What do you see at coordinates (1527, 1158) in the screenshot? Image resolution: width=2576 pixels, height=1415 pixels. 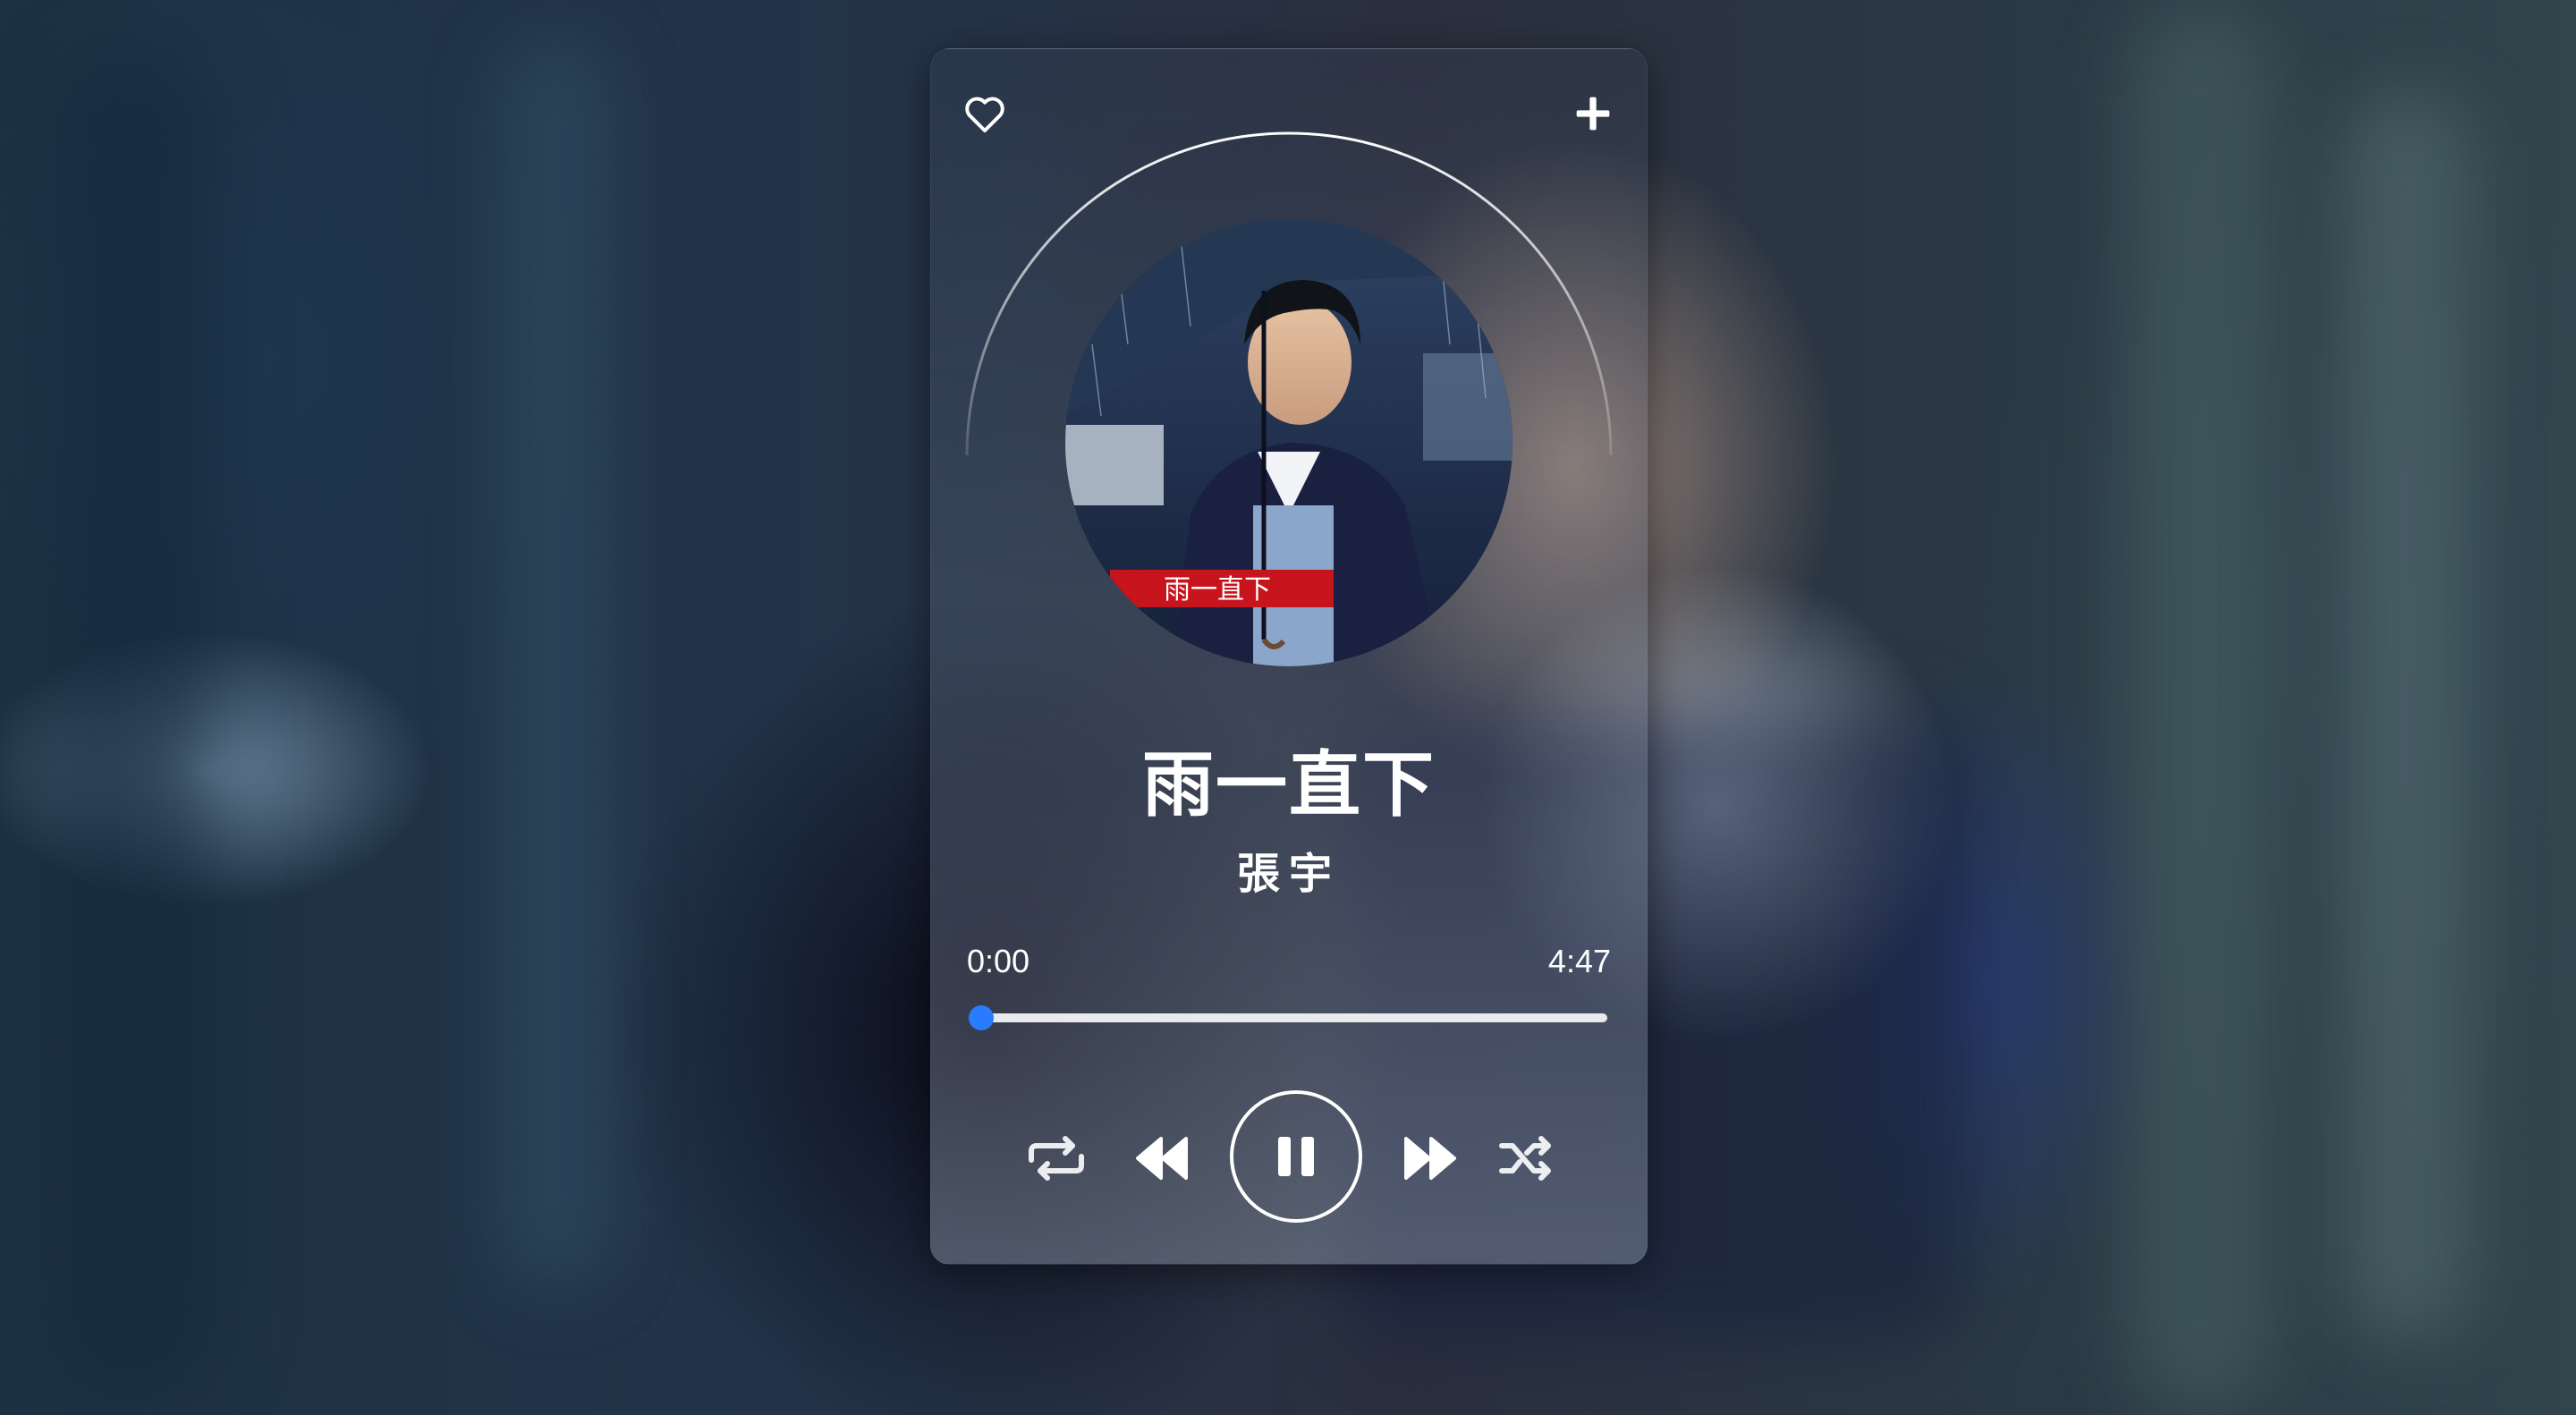 I see `shuffle-icon` at bounding box center [1527, 1158].